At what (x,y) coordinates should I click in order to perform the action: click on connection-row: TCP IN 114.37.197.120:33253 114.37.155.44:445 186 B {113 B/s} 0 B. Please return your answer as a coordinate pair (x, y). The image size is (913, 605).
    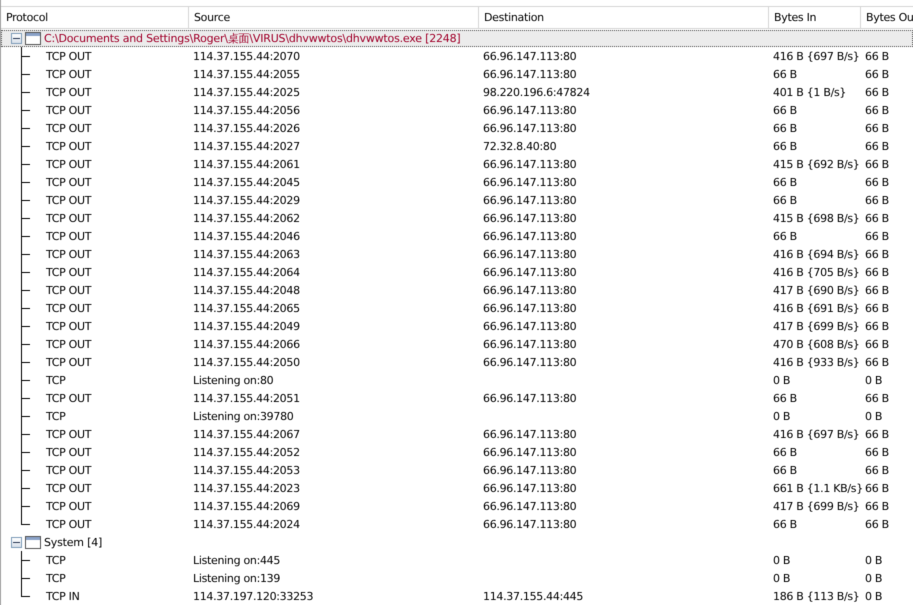
    Looking at the image, I should click on (457, 596).